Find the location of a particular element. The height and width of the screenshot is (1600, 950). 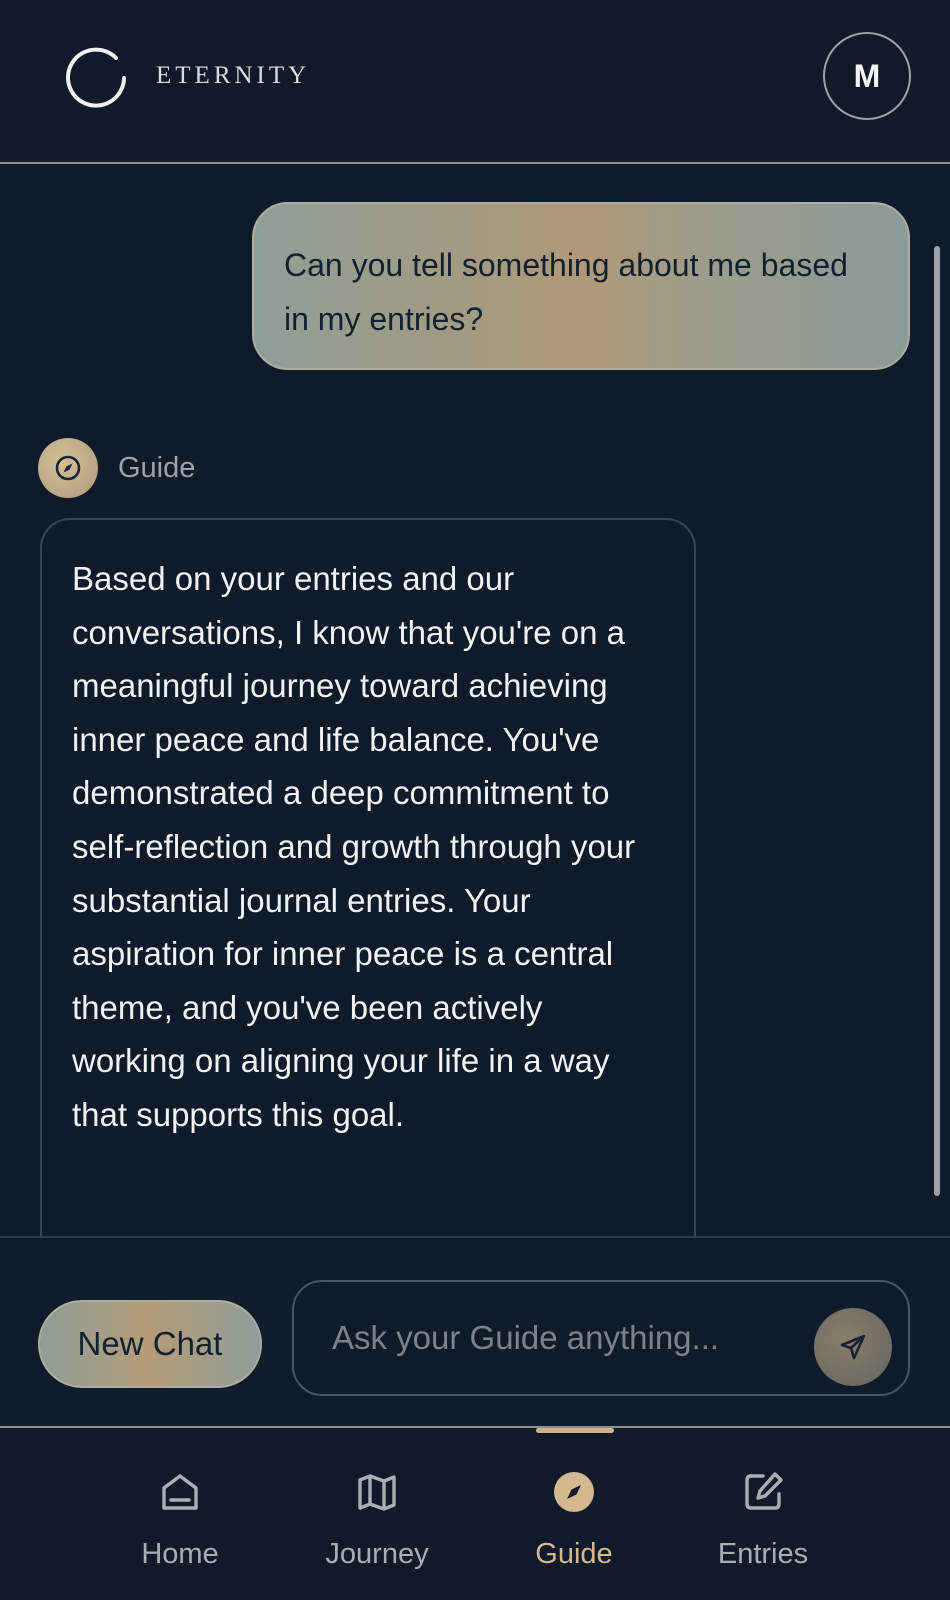

bottom-nav: Home Journey Guide Entries is located at coordinates (475, 1513).